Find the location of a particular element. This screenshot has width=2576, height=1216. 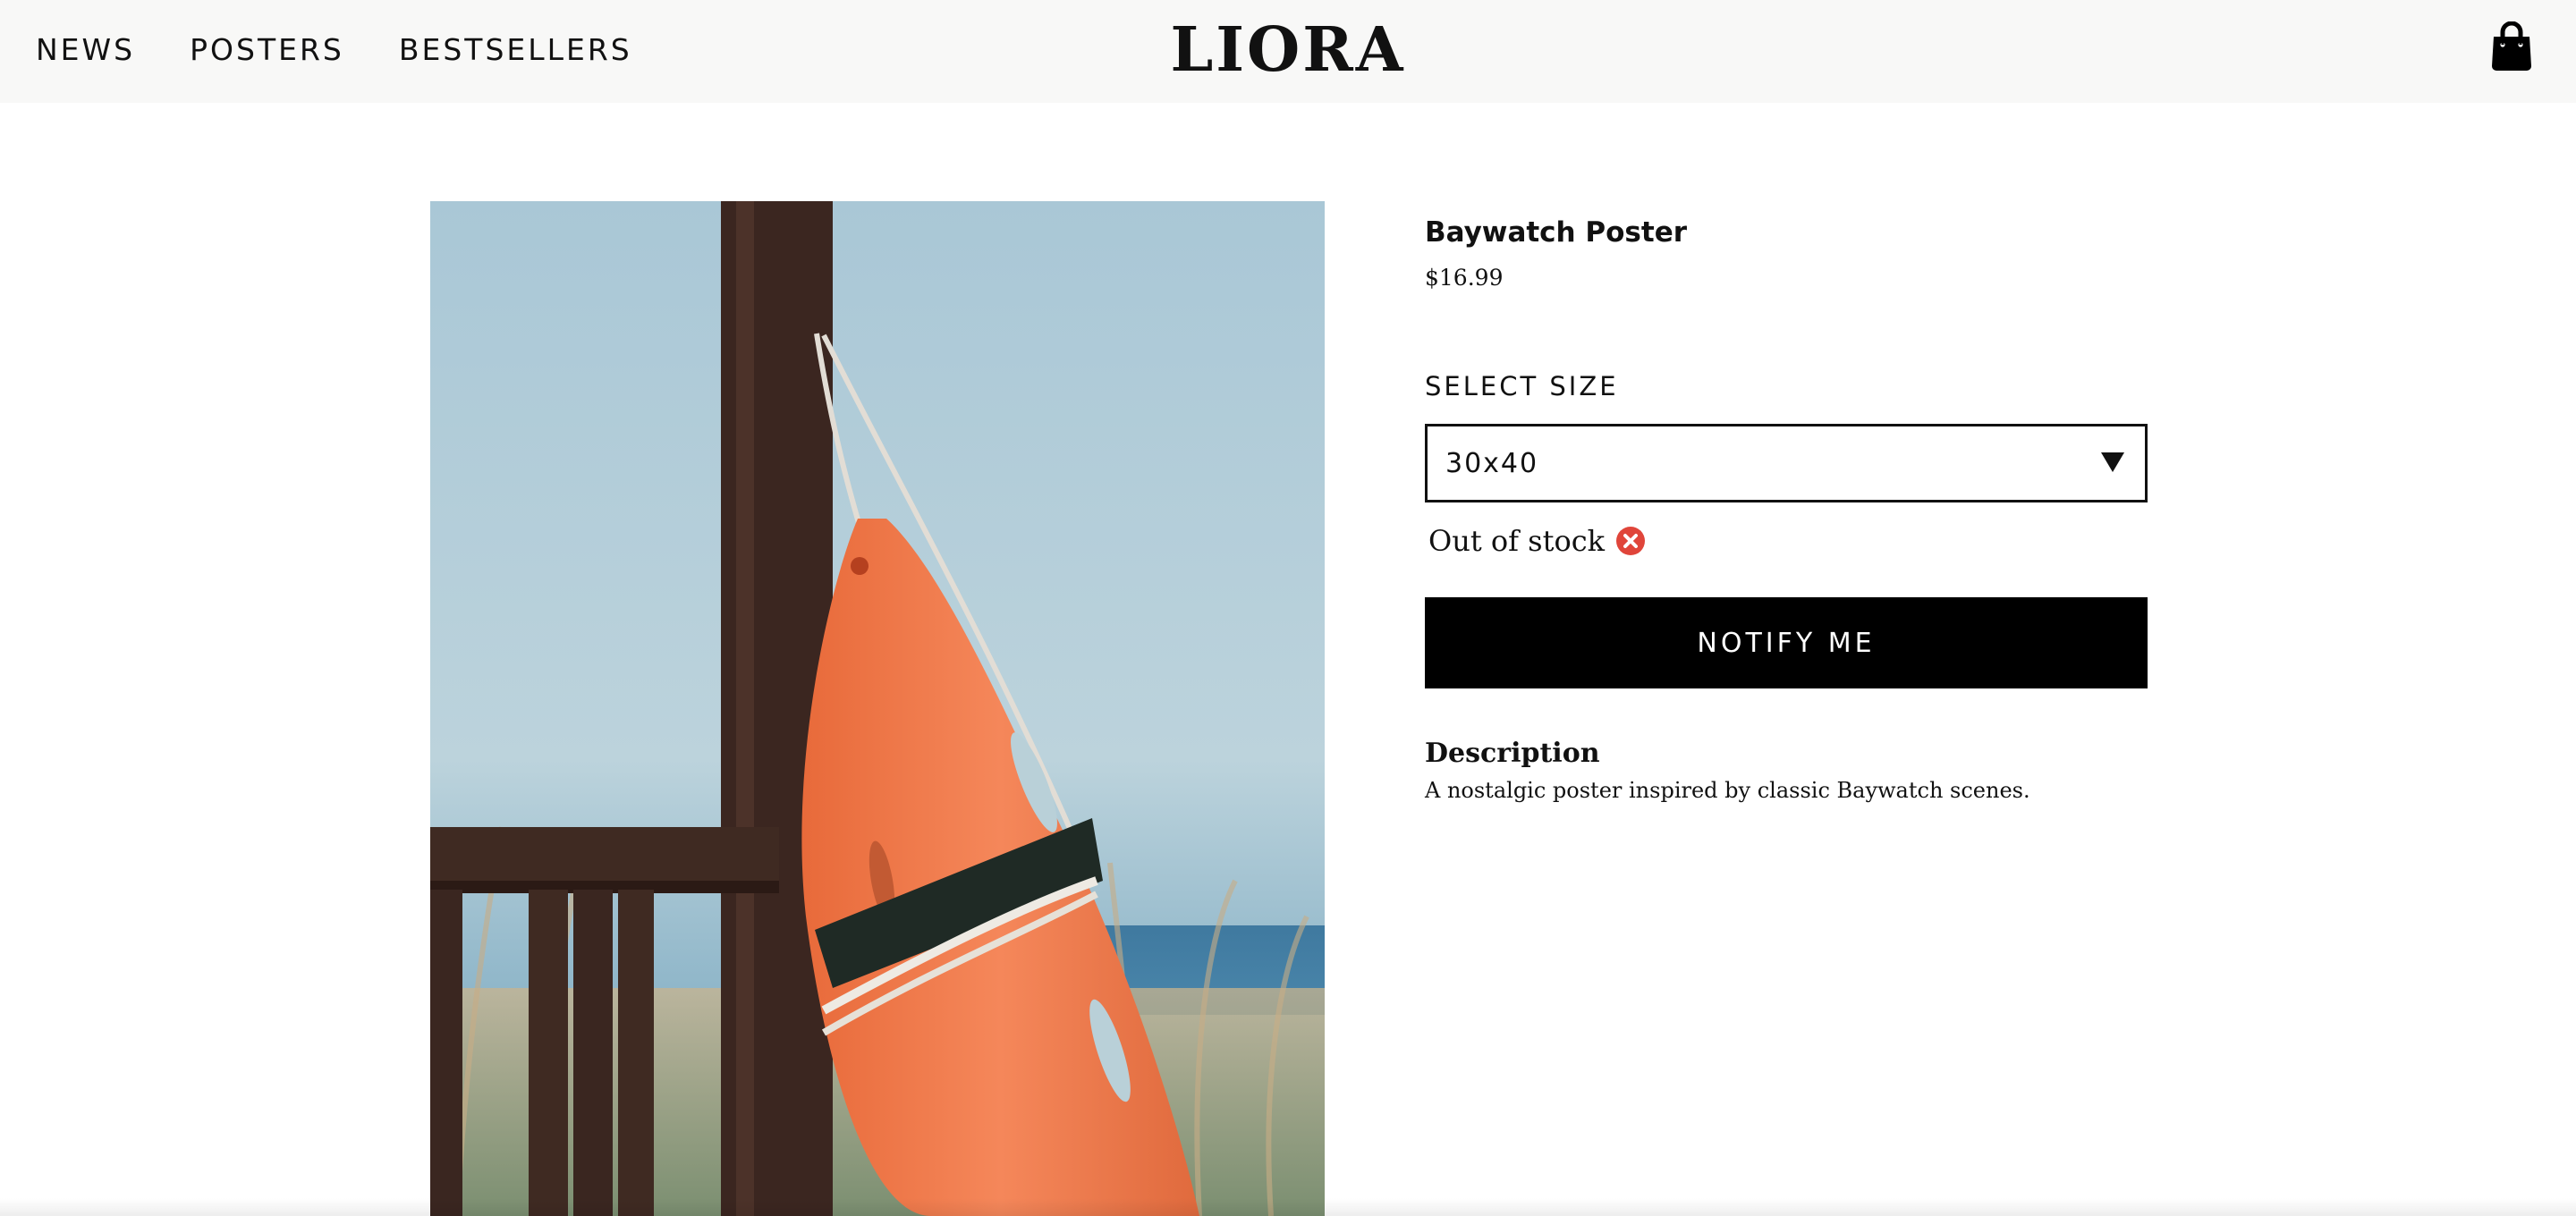

notify-me-button: NOTIFY ME is located at coordinates (1786, 642).